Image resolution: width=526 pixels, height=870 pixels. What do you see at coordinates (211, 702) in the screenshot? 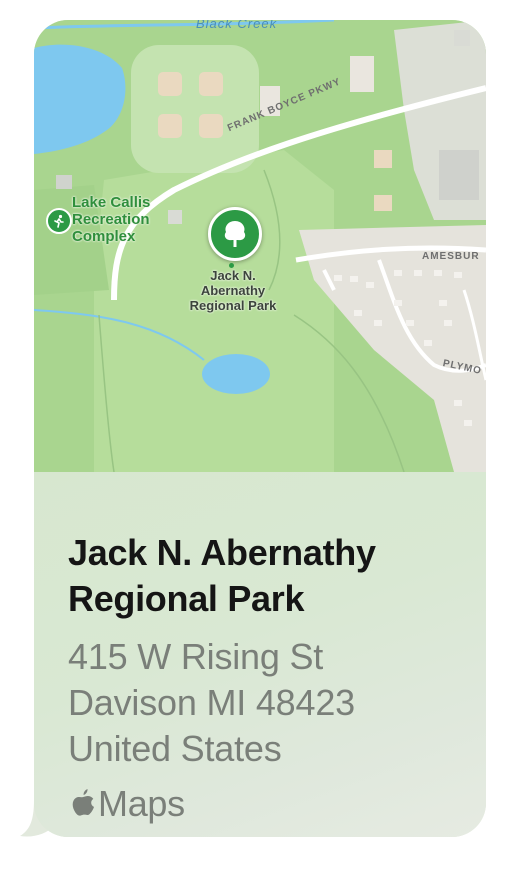
I see `address-line-2: Davison MI 48423` at bounding box center [211, 702].